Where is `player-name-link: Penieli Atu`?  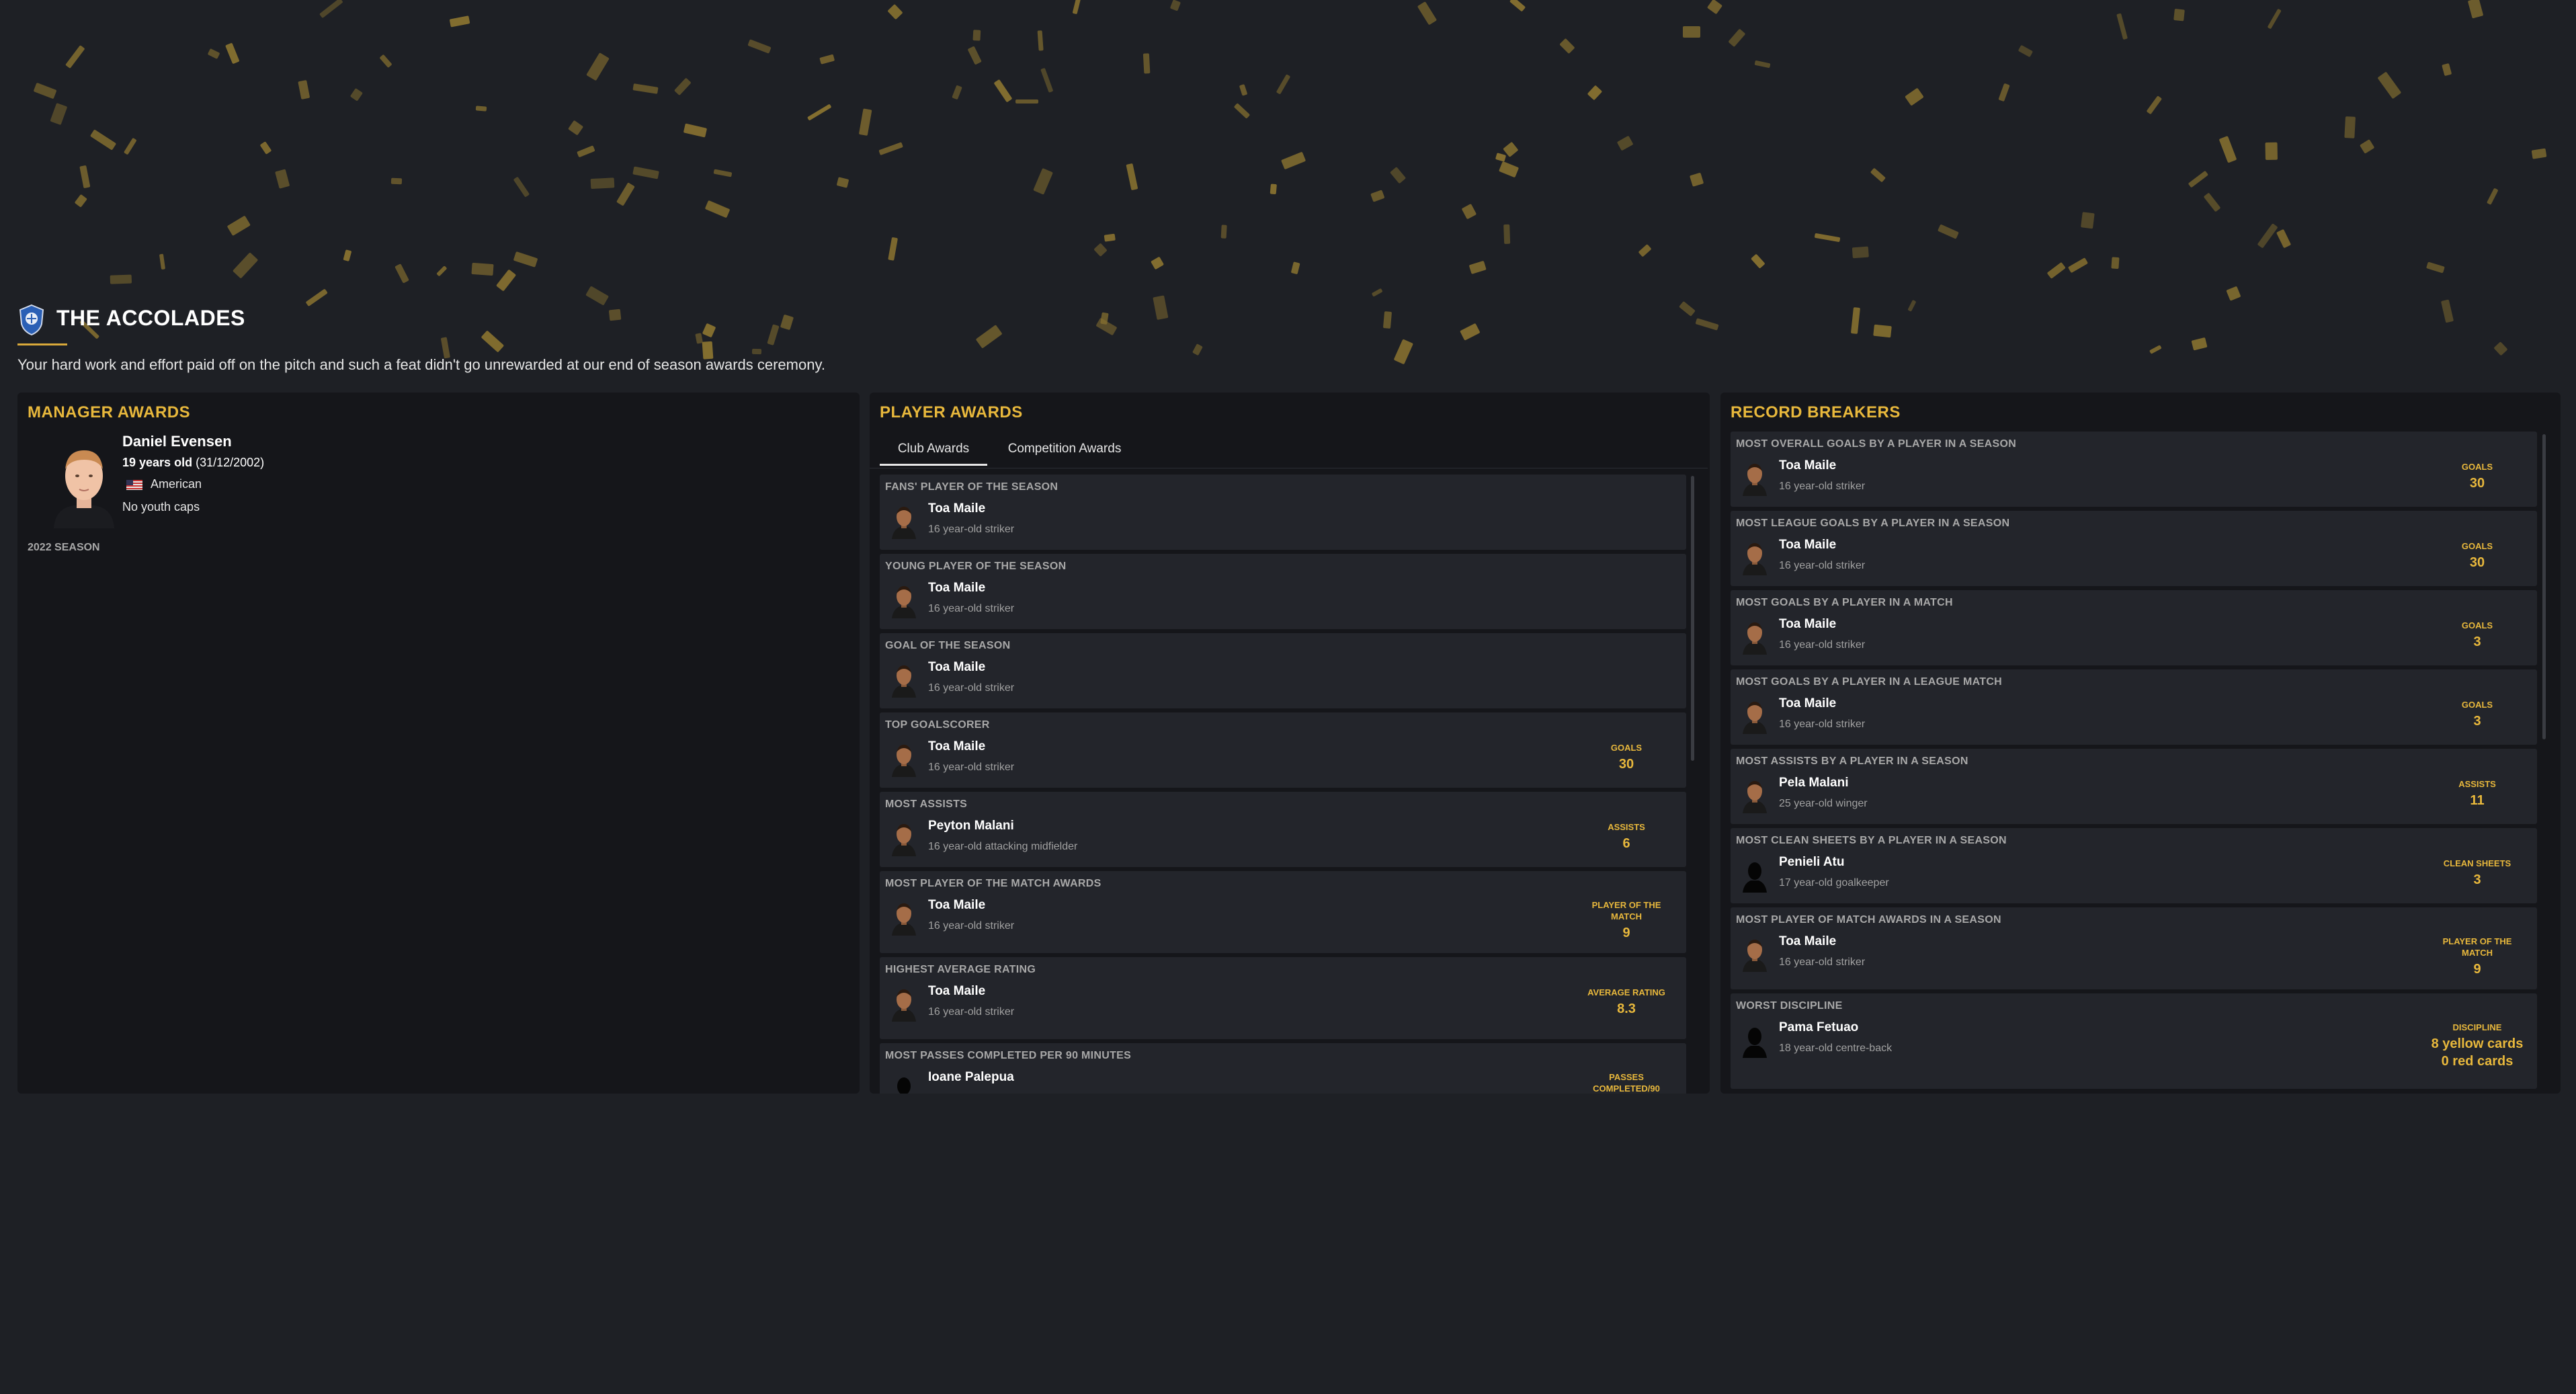
player-name-link: Penieli Atu is located at coordinates (1812, 862).